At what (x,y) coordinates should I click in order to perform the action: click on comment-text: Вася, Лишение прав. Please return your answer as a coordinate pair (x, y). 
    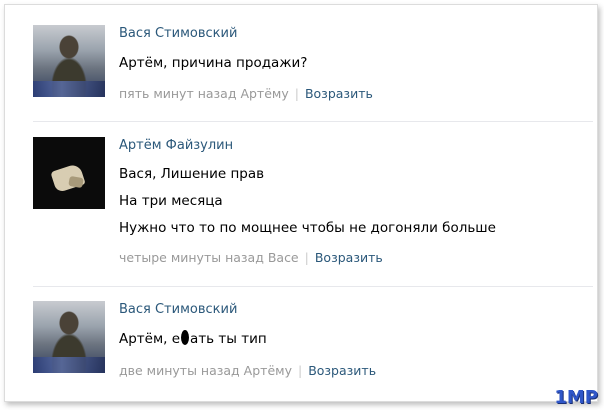
    Looking at the image, I should click on (192, 174).